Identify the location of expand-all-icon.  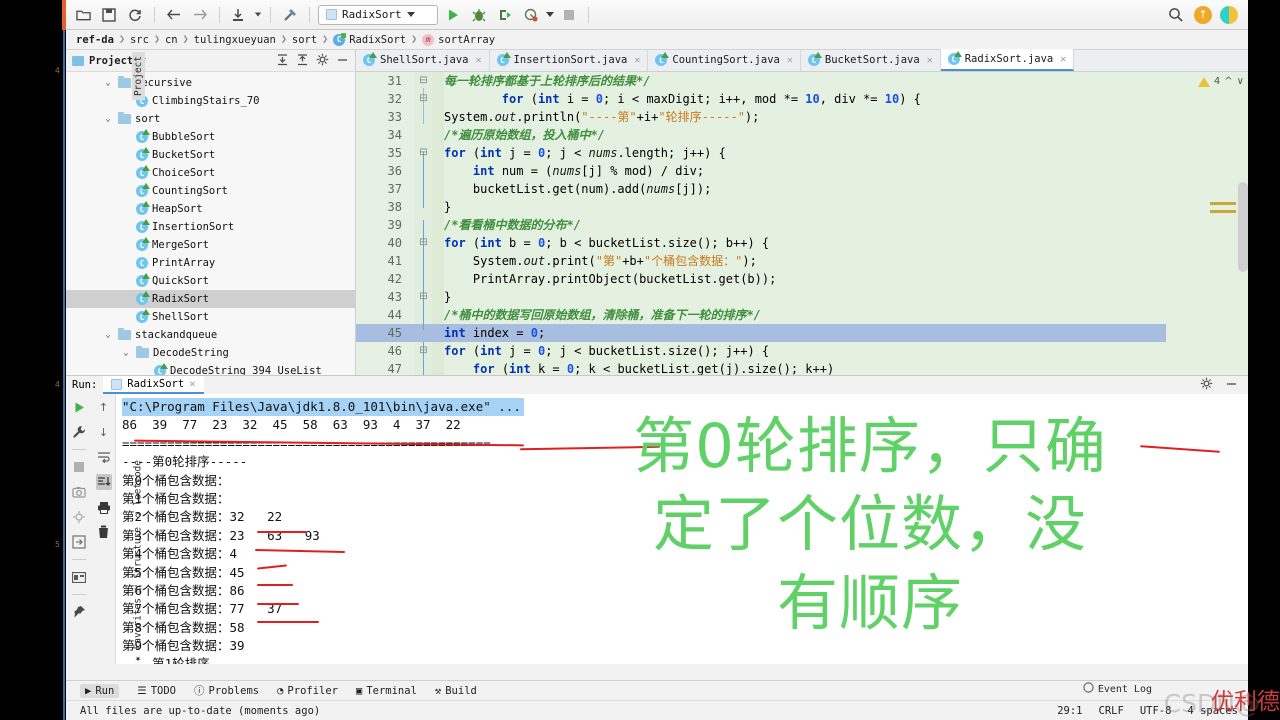
(282, 61).